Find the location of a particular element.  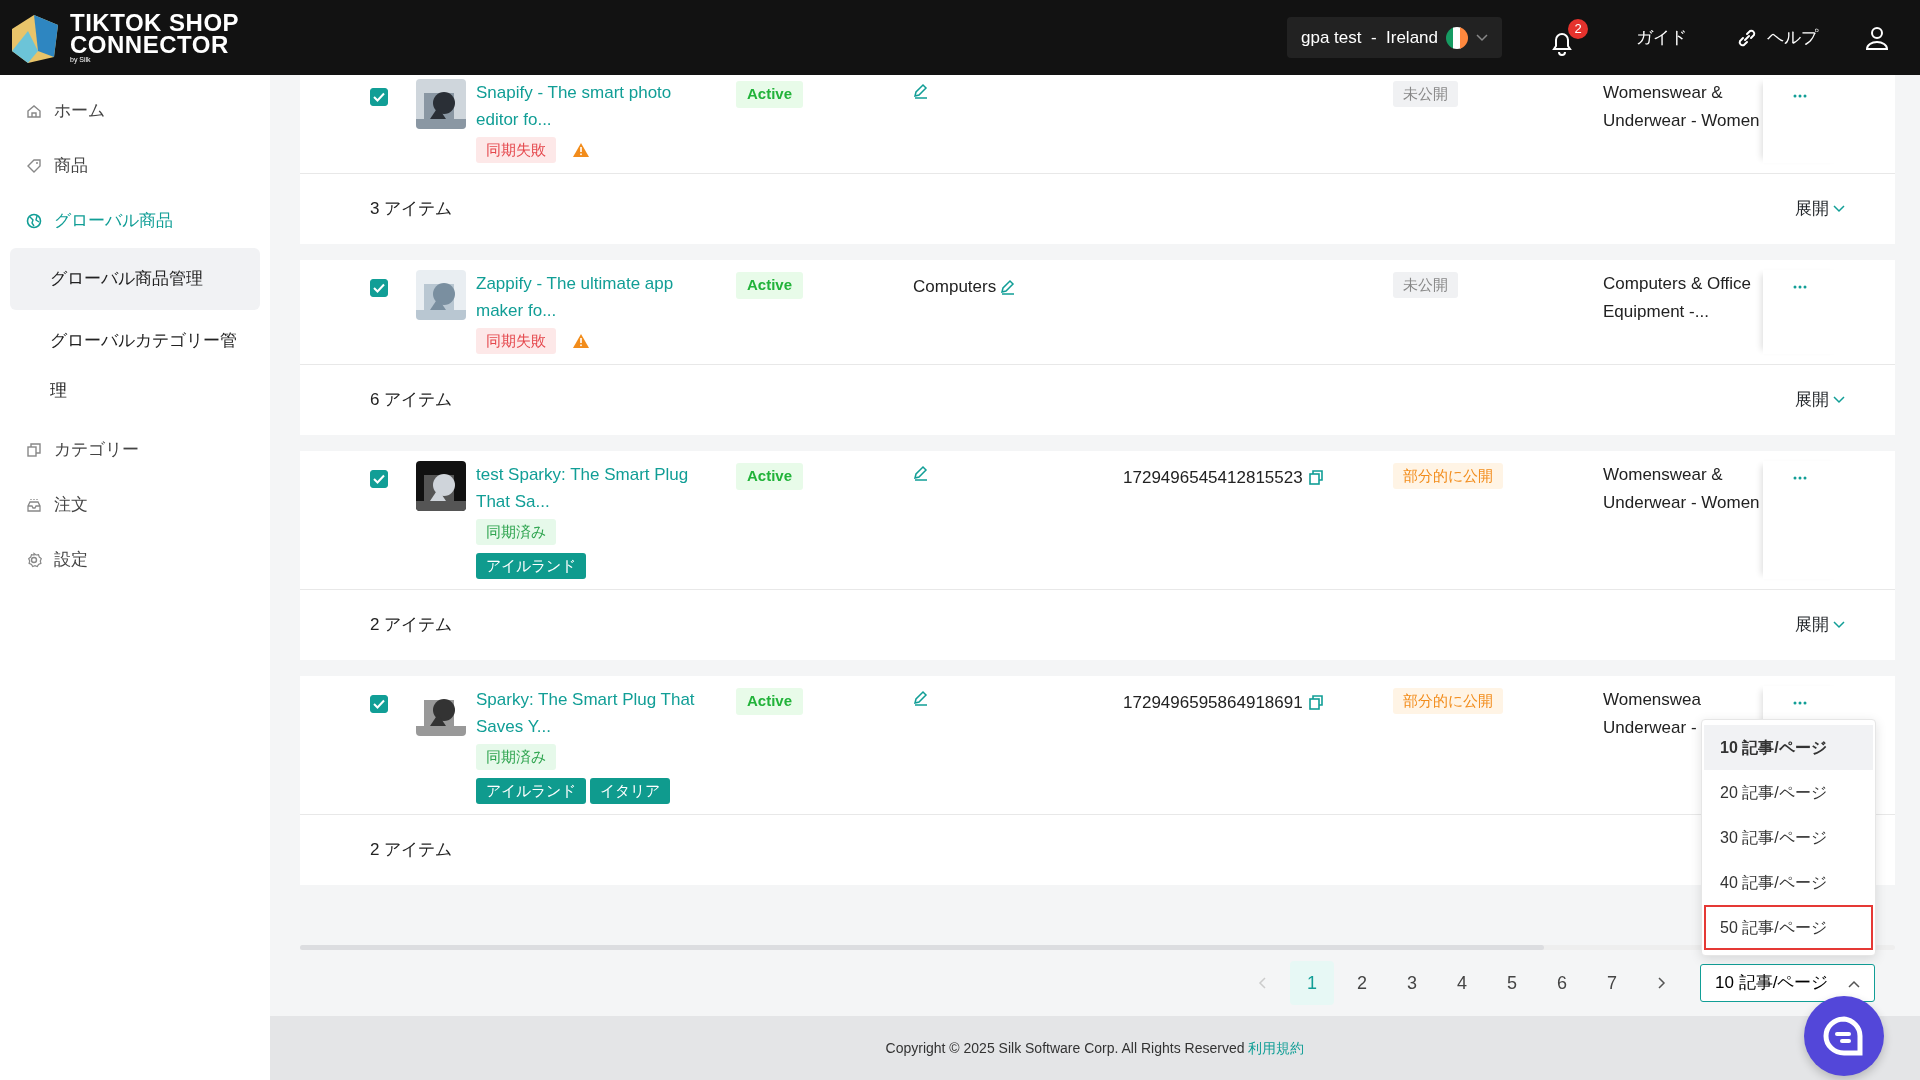

sidebar-subitem: グローバル商品管理 is located at coordinates (135, 279).